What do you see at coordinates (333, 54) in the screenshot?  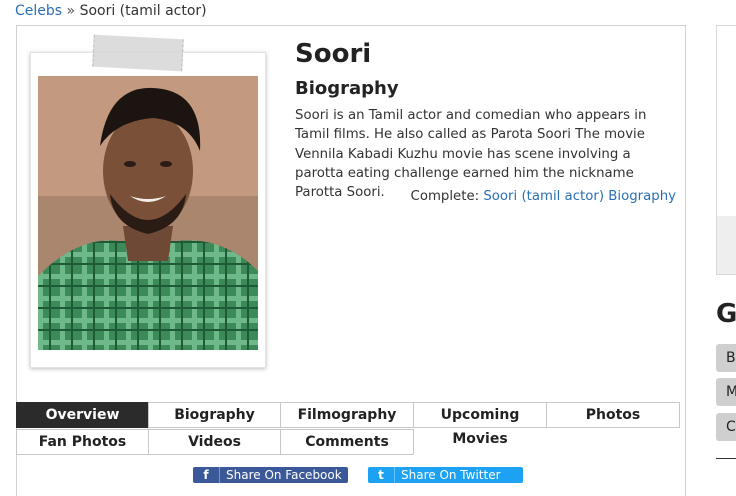 I see `page-title: Soori` at bounding box center [333, 54].